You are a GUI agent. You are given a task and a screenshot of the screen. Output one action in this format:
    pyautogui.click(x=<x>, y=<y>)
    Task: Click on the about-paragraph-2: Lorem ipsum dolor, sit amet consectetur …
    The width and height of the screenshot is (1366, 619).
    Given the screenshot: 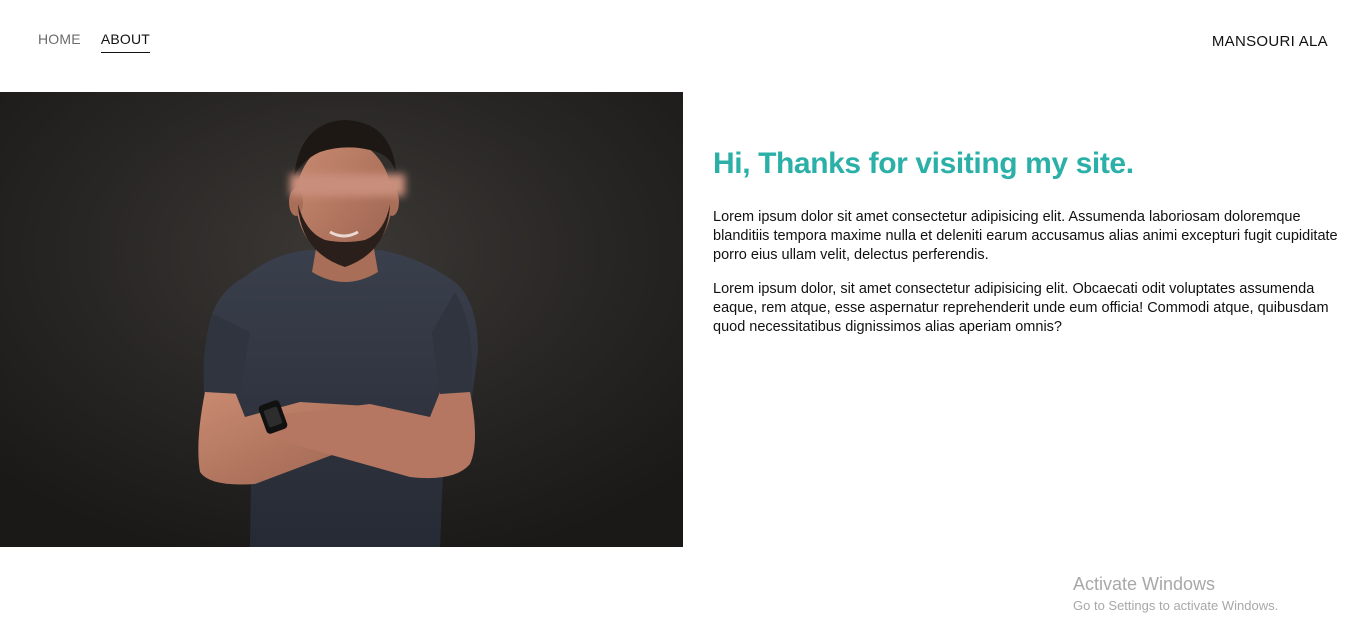 What is the action you would take?
    pyautogui.click(x=1021, y=308)
    